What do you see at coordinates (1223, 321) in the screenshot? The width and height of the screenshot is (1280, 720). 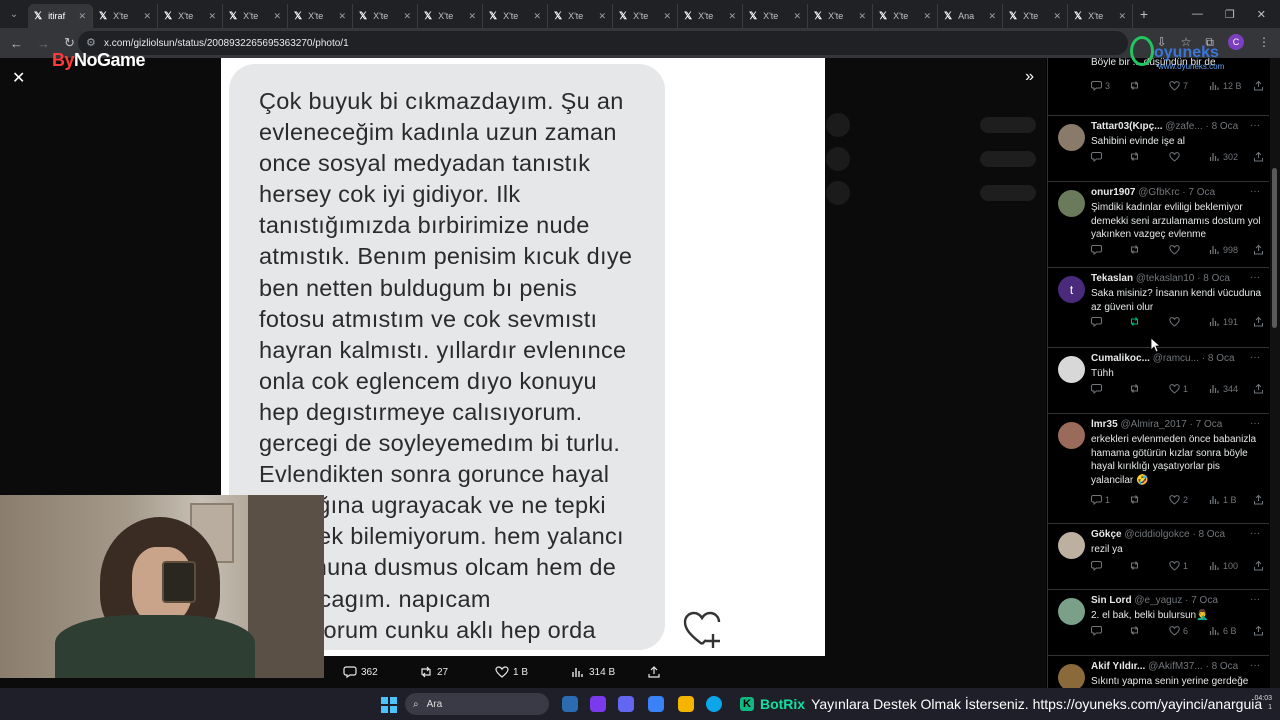 I see `views-button: 191` at bounding box center [1223, 321].